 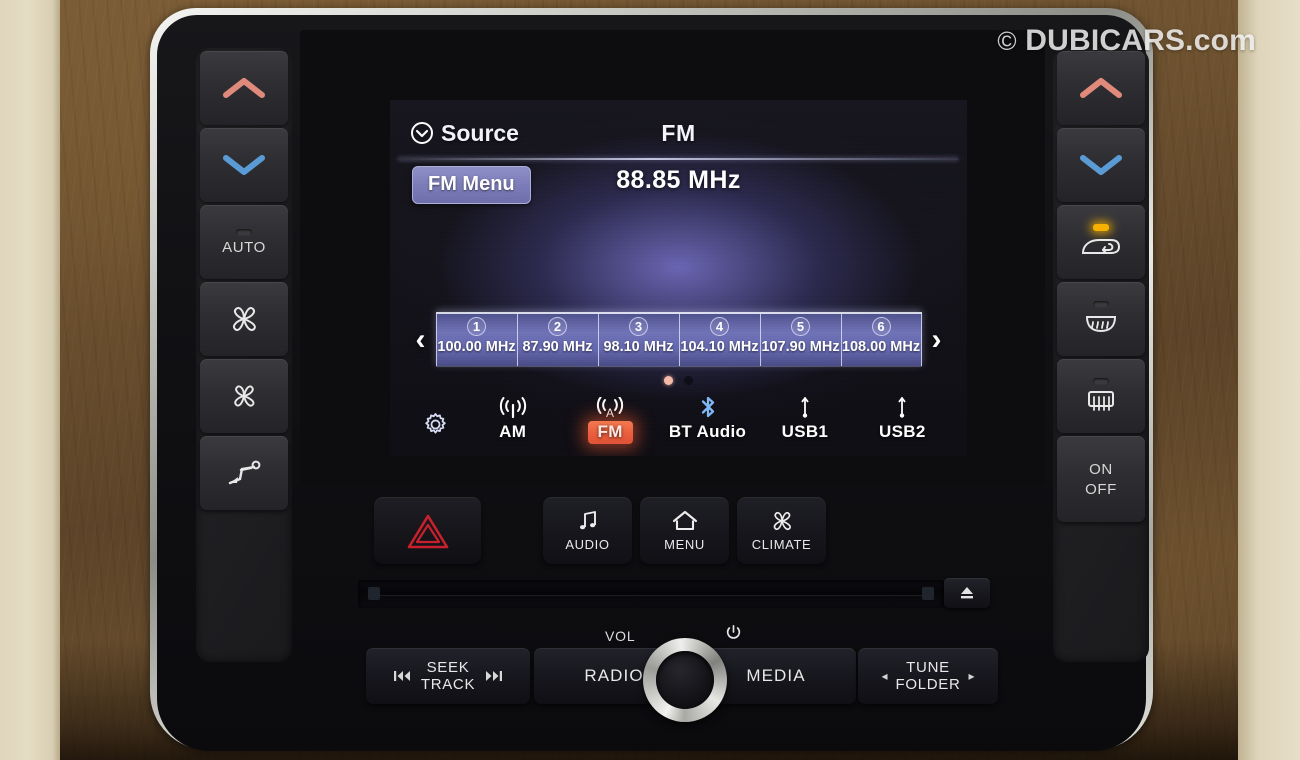 What do you see at coordinates (557, 347) in the screenshot?
I see `preset-frequency: 87.90 MHz` at bounding box center [557, 347].